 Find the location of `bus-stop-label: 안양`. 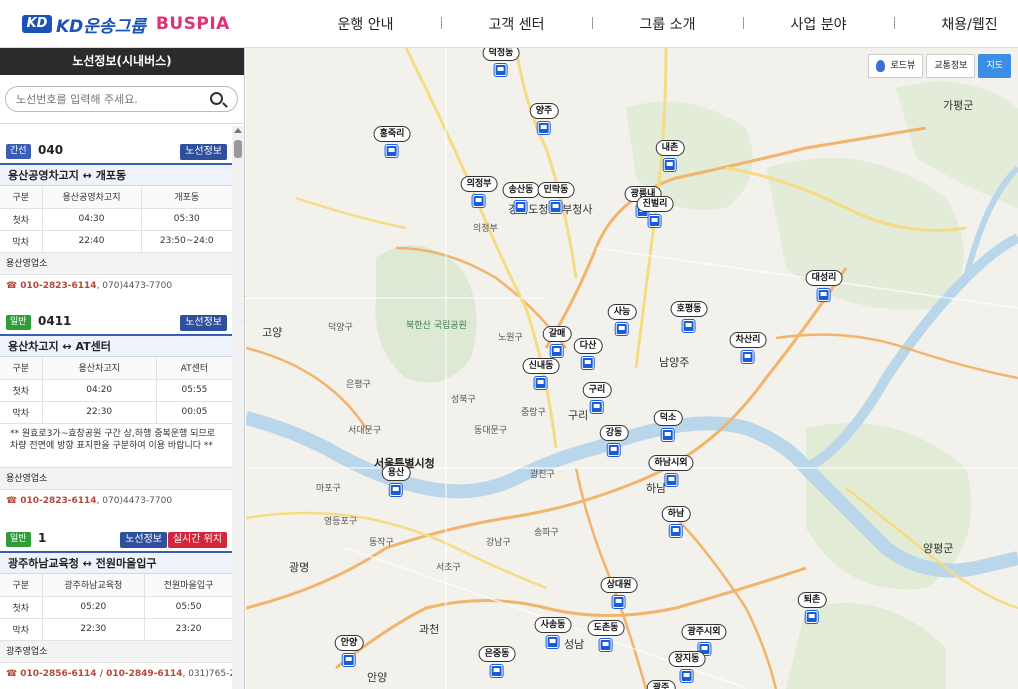

bus-stop-label: 안양 is located at coordinates (349, 643).